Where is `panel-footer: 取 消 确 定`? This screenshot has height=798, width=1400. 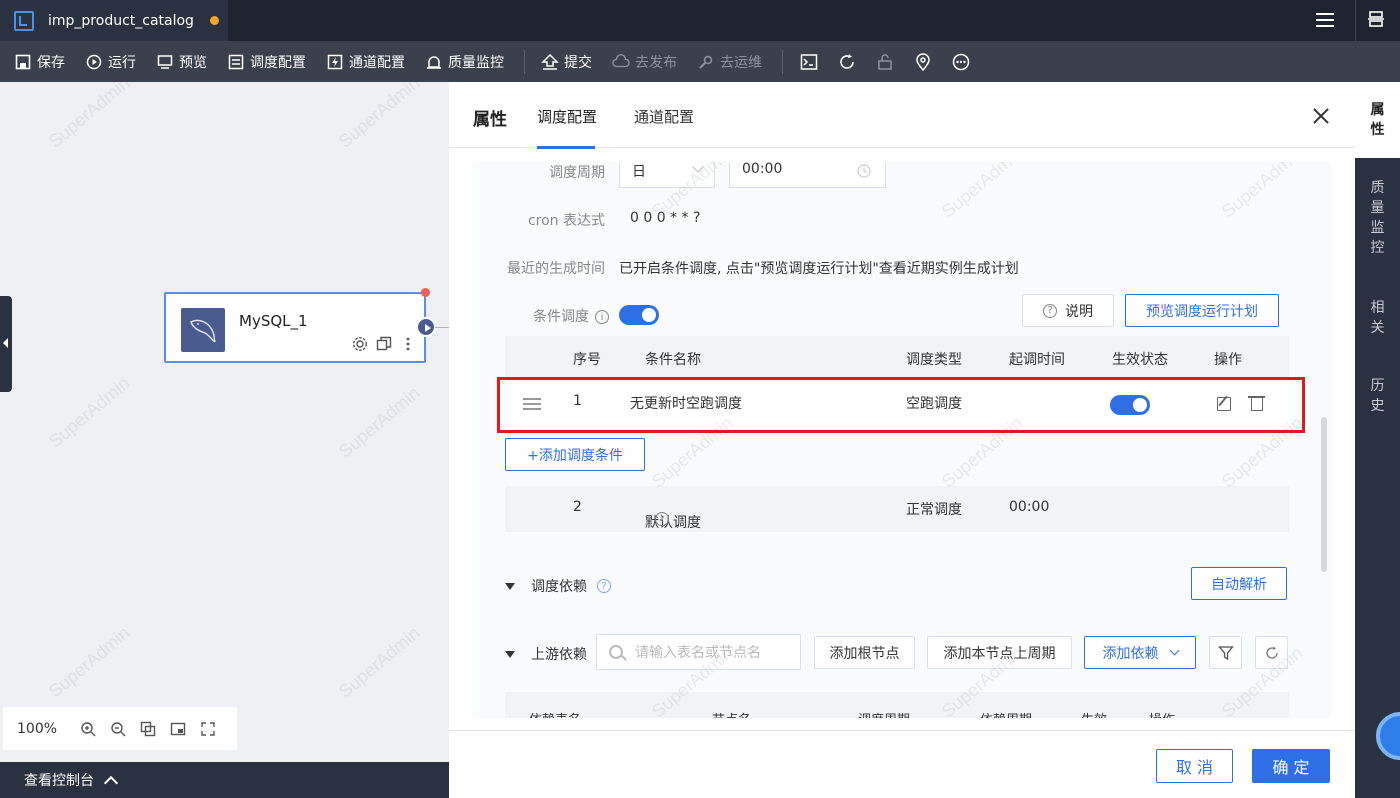
panel-footer: 取 消 确 定 is located at coordinates (902, 764).